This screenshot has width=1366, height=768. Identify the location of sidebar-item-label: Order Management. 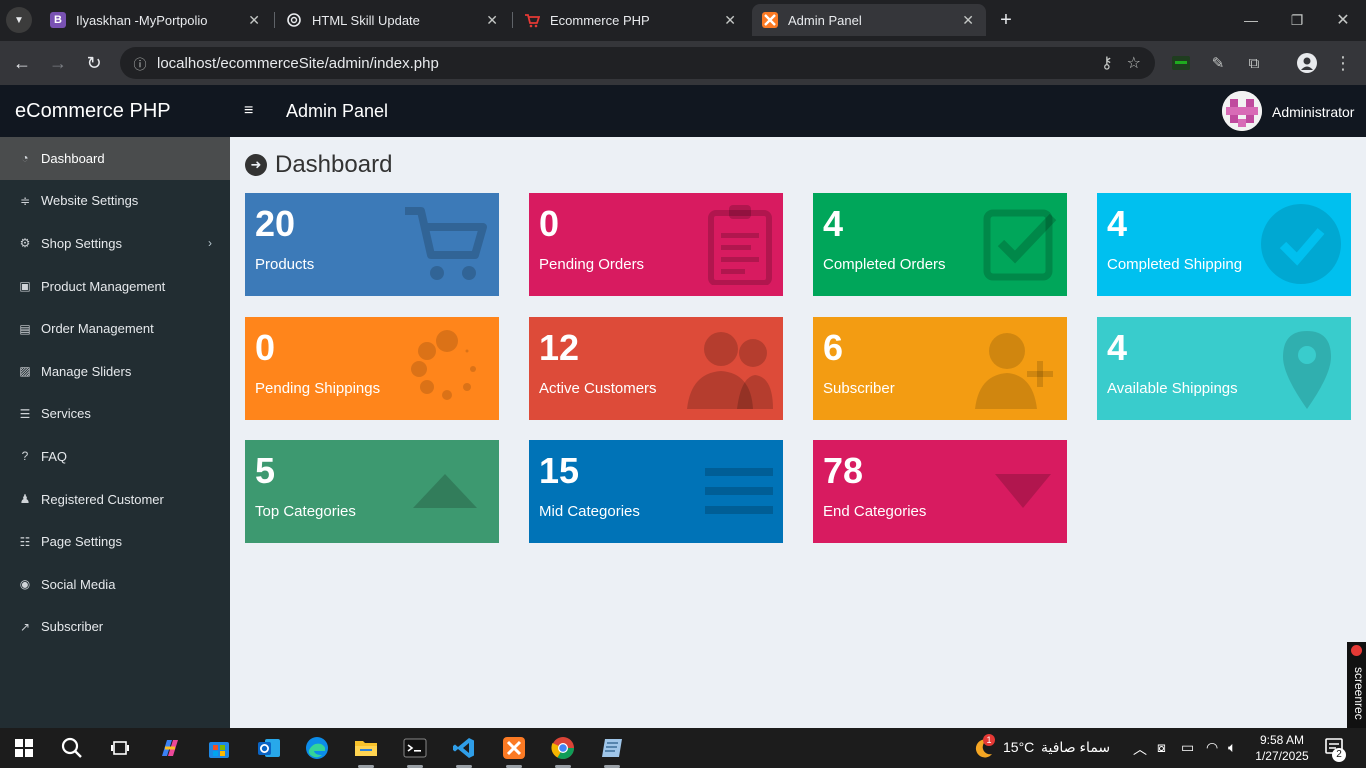
(97, 329).